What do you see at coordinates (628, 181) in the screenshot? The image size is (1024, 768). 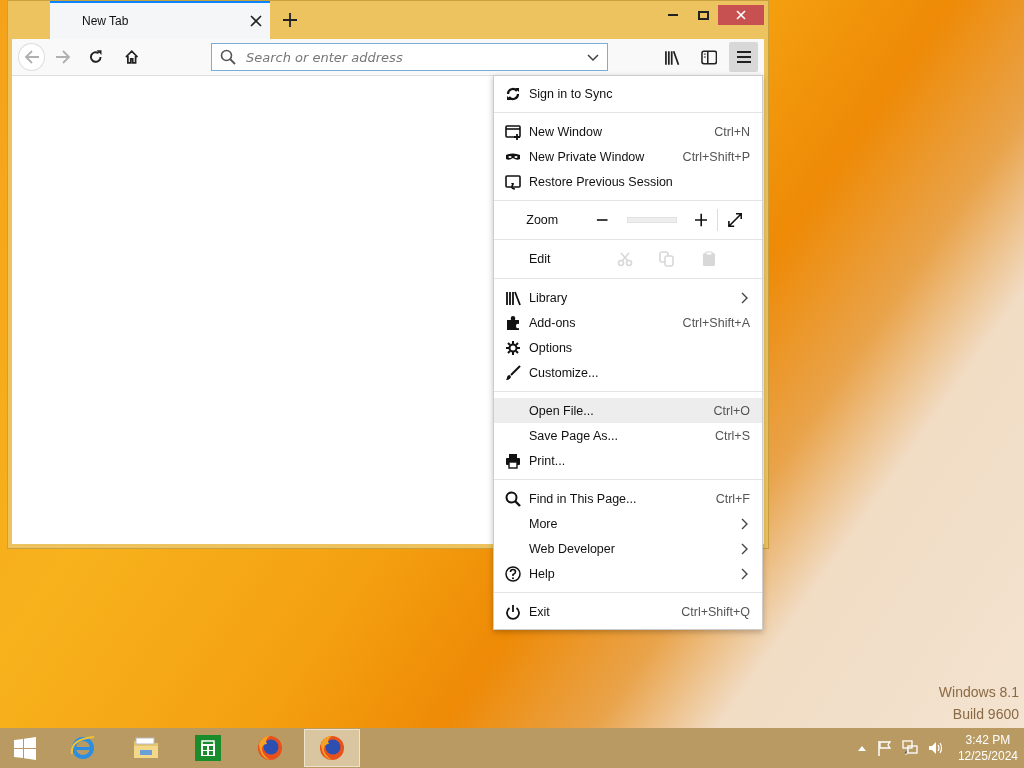 I see `menu-item: Restore Previous Session` at bounding box center [628, 181].